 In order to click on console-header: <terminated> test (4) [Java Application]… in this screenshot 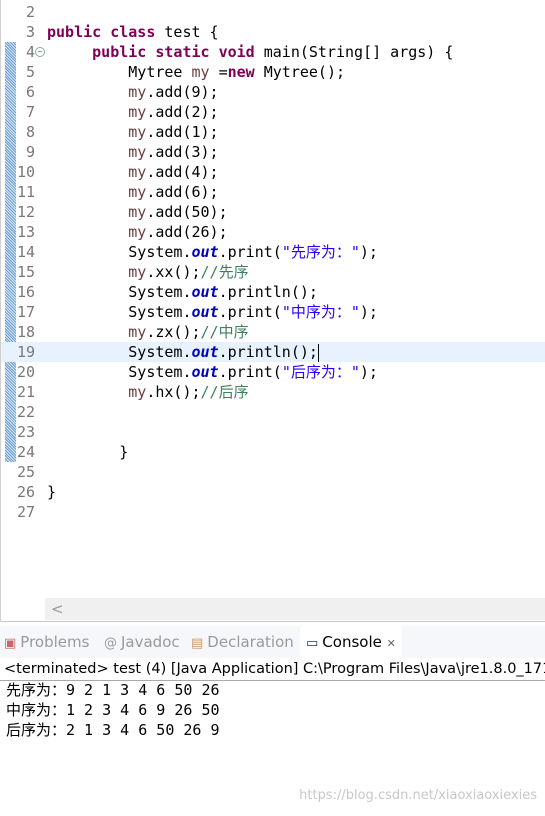, I will do `click(272, 669)`.